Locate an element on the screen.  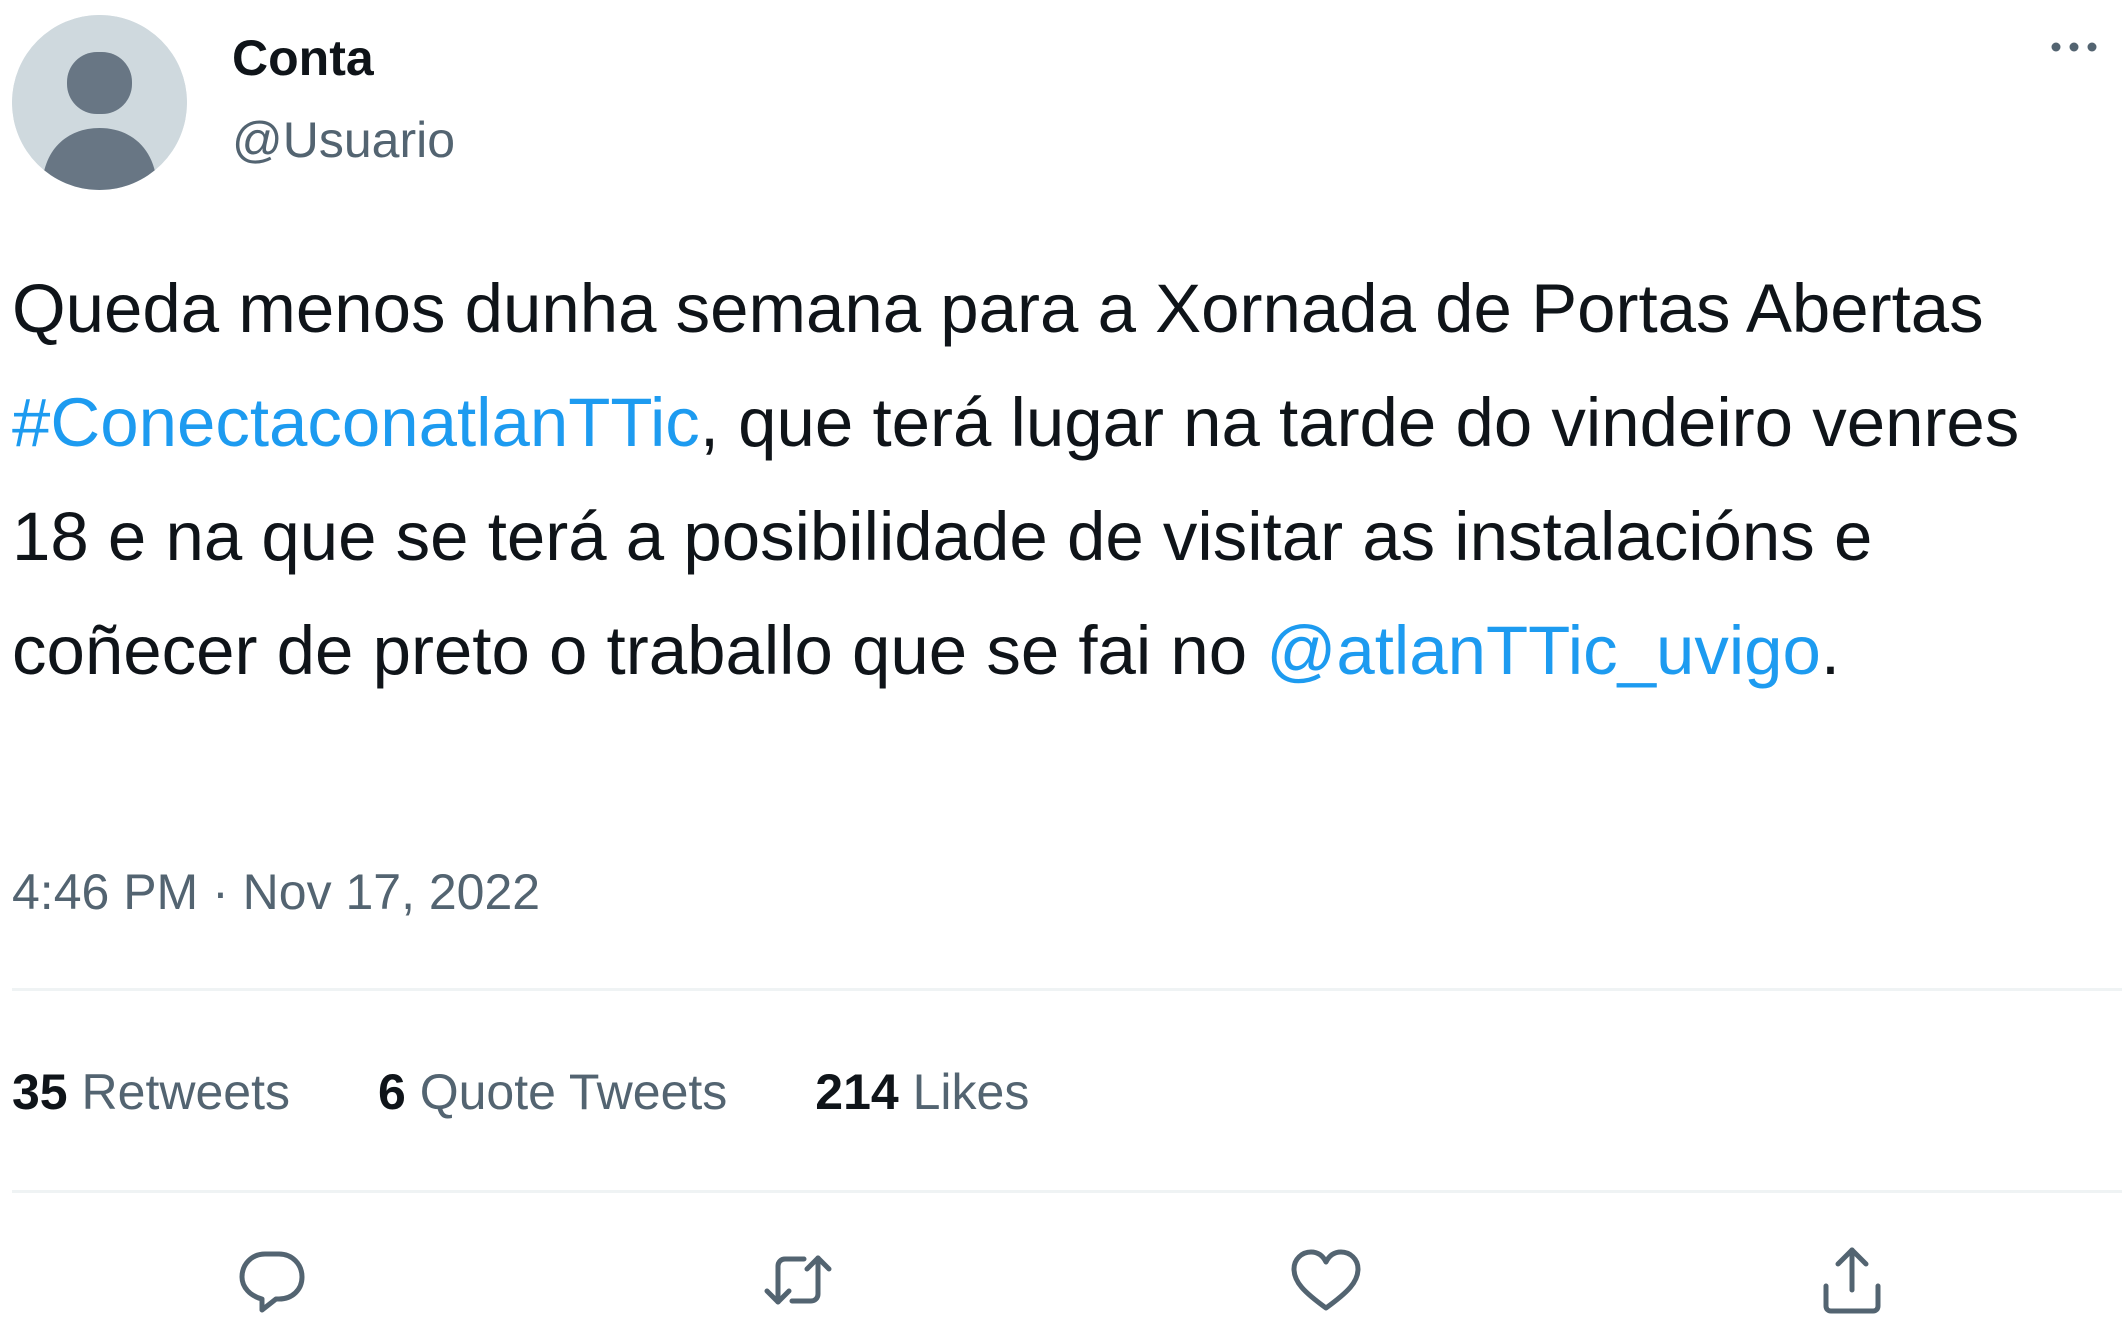
share-icon is located at coordinates (1852, 1280).